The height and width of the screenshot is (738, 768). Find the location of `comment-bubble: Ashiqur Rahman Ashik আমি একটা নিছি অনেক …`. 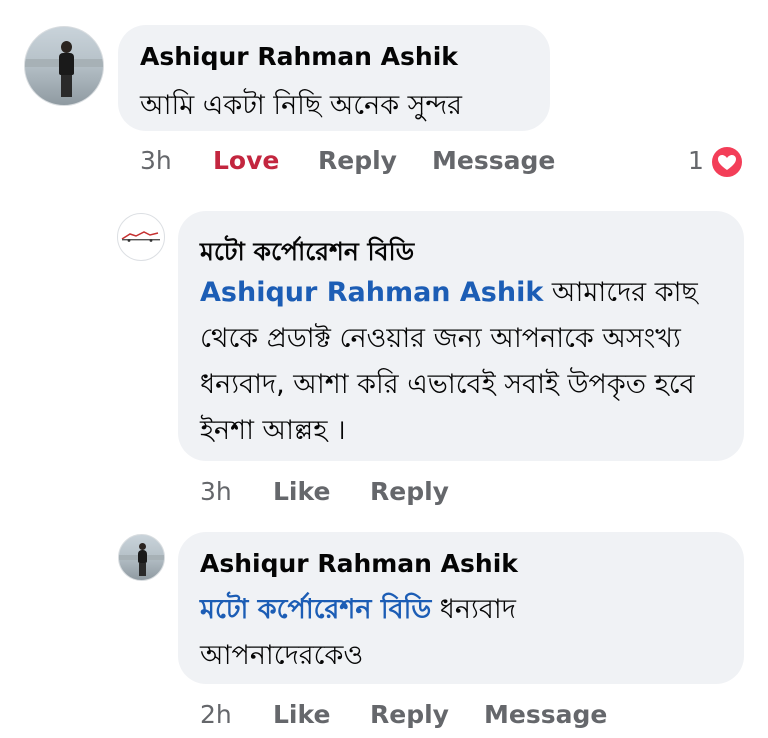

comment-bubble: Ashiqur Rahman Ashik আমি একটা নিছি অনেক … is located at coordinates (334, 78).